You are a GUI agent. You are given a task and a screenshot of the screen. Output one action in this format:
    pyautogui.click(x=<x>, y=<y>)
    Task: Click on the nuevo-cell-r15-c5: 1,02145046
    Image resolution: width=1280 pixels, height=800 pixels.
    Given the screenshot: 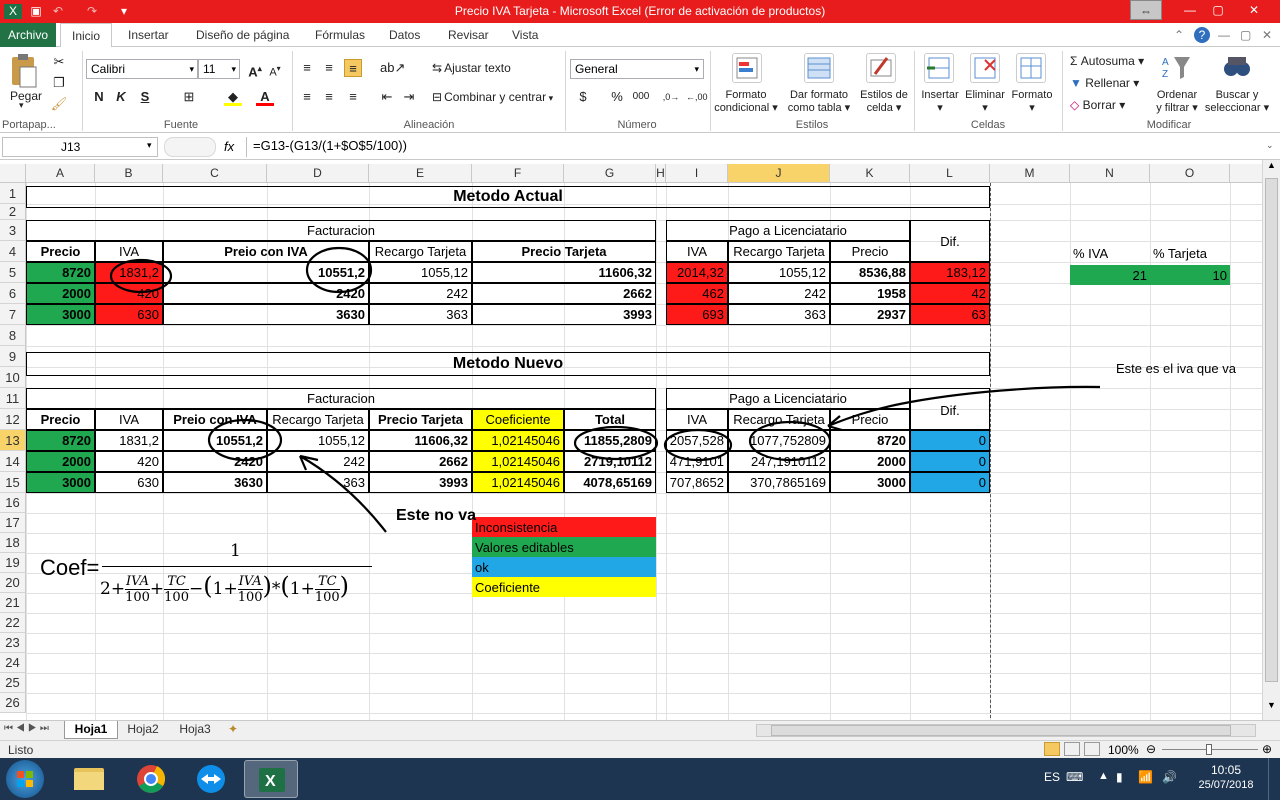 What is the action you would take?
    pyautogui.click(x=518, y=482)
    